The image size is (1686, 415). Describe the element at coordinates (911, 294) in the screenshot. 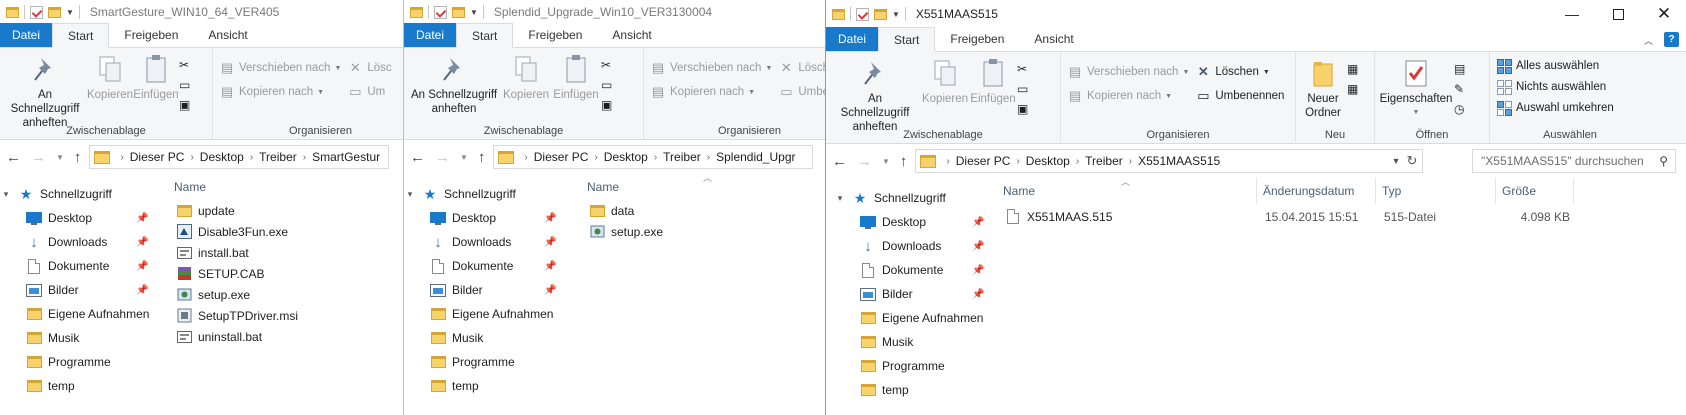

I see `tree-item-bilder: Bilder 📌` at that location.